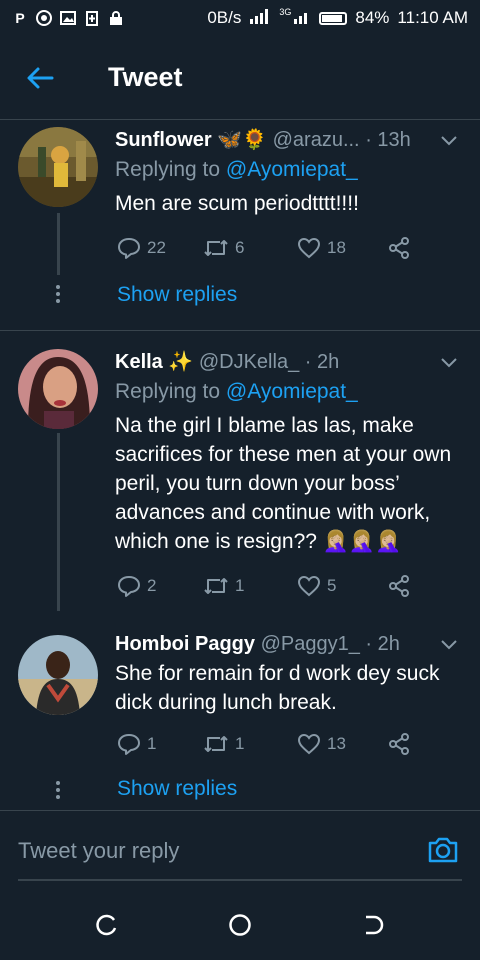 This screenshot has width=480, height=960. Describe the element at coordinates (40, 78) in the screenshot. I see `back-button` at that location.